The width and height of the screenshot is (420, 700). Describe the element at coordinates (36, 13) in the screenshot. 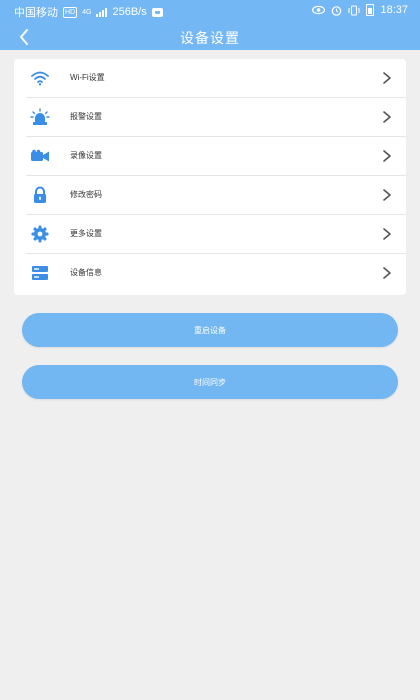

I see `carrier-name: 中国移动` at that location.